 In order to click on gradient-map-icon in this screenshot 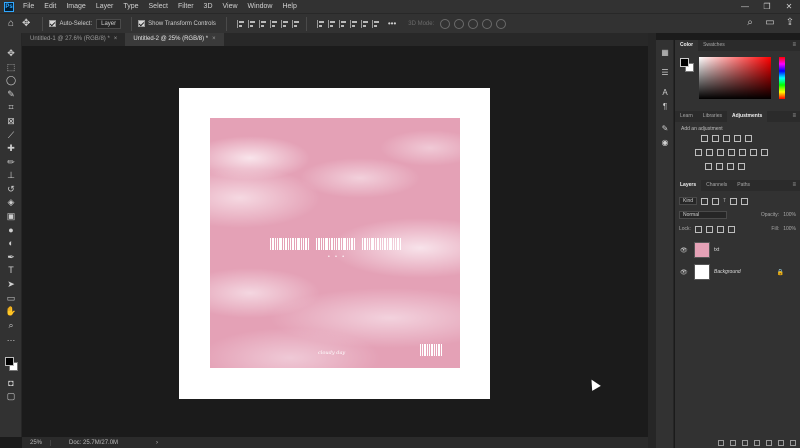, I will do `click(730, 166)`.